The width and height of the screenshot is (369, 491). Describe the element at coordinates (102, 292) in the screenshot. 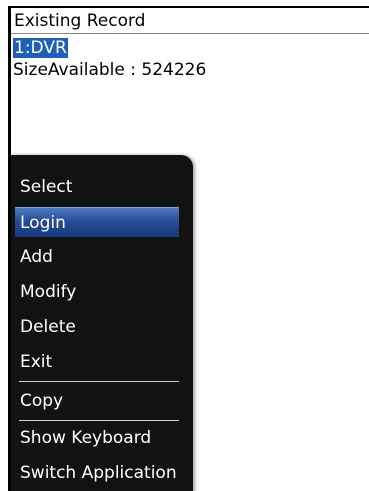

I see `menu-item-modify: Modify` at that location.